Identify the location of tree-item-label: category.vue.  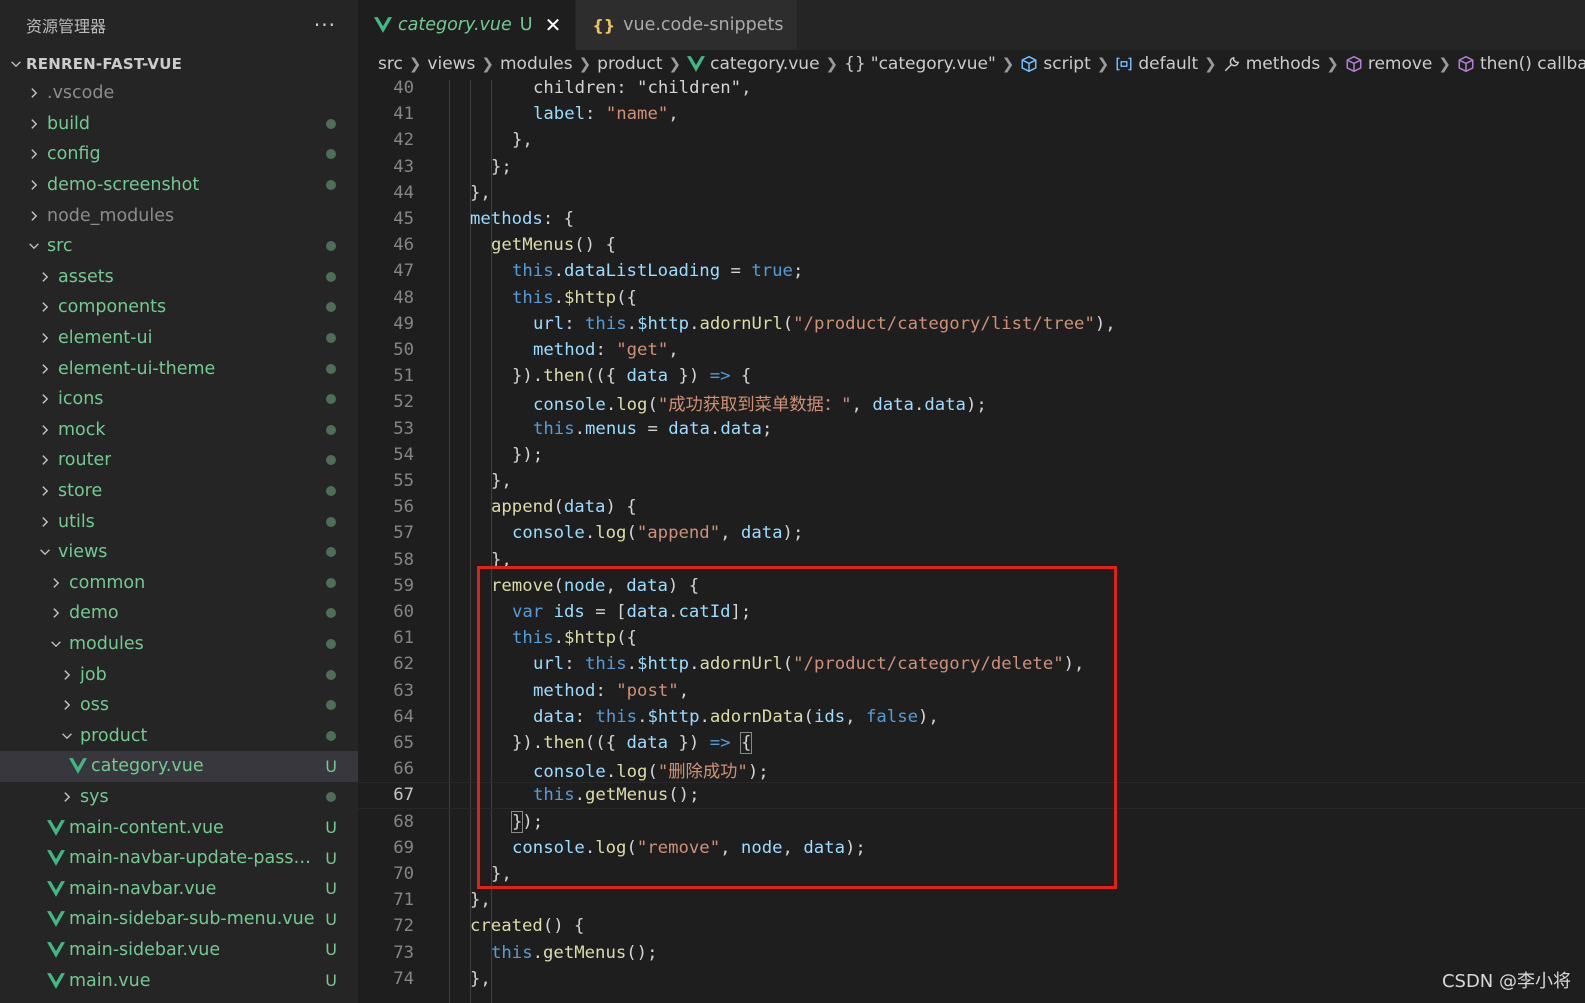
(147, 766).